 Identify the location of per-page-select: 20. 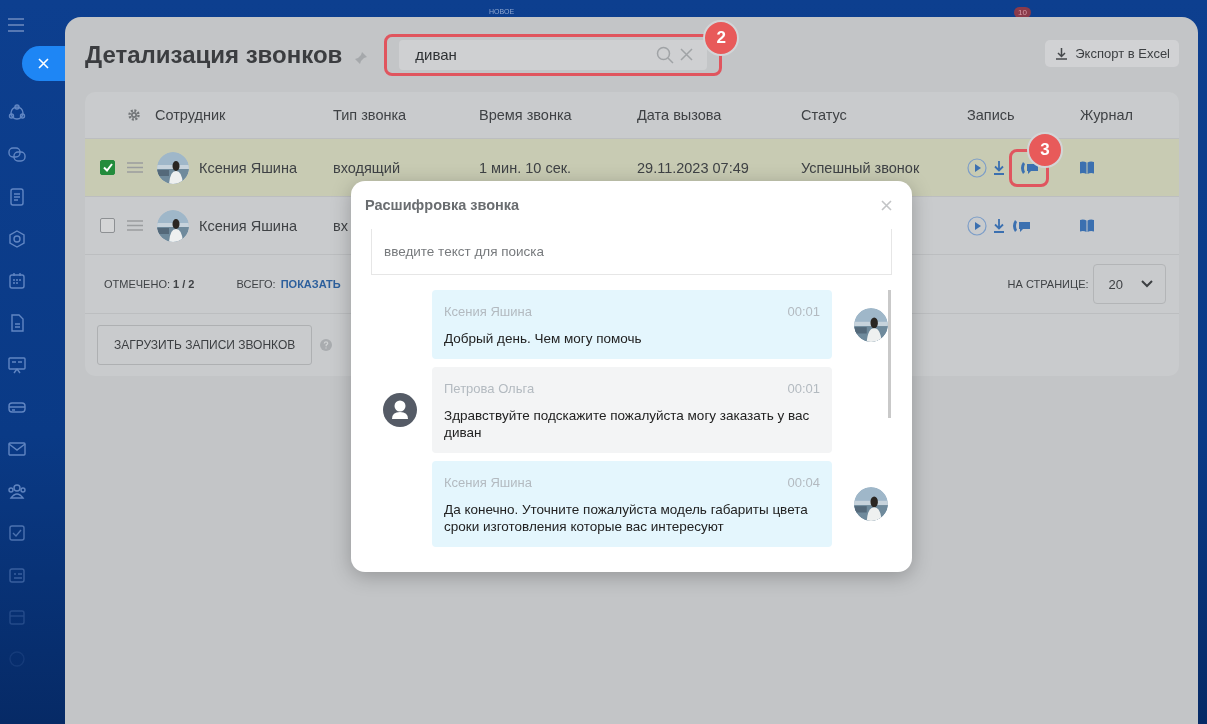
(1129, 284).